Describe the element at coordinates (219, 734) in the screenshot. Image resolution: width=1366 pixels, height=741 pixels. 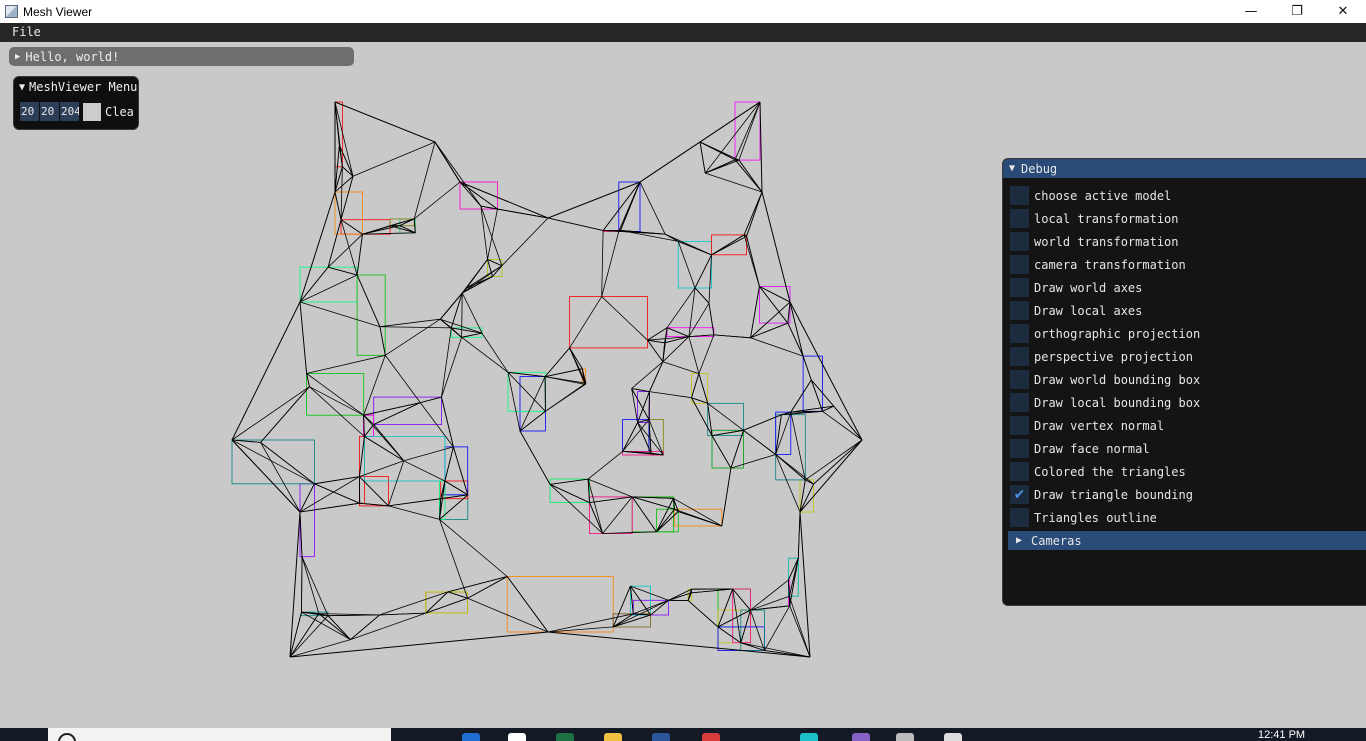
I see `taskbar-search-box` at that location.